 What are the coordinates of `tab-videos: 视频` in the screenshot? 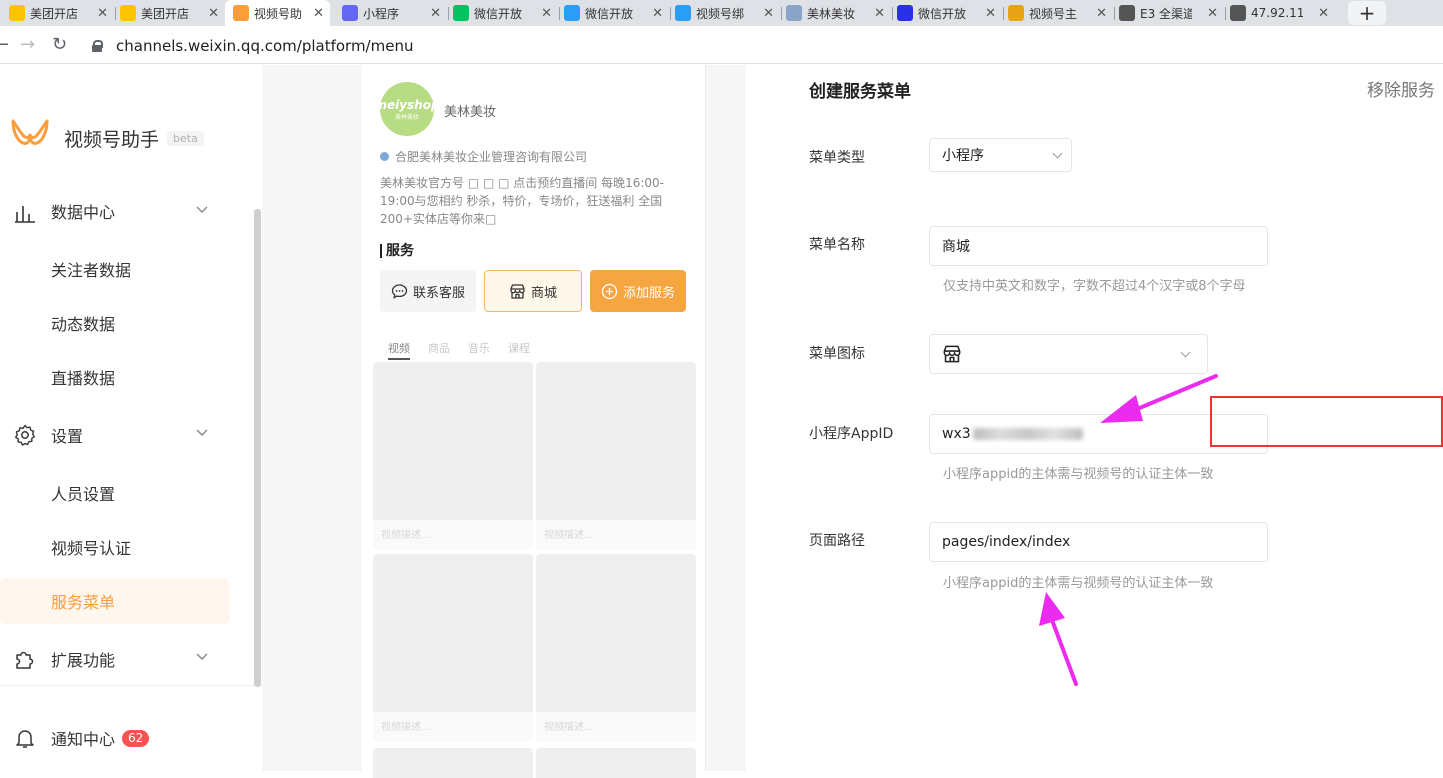 It's located at (399, 350).